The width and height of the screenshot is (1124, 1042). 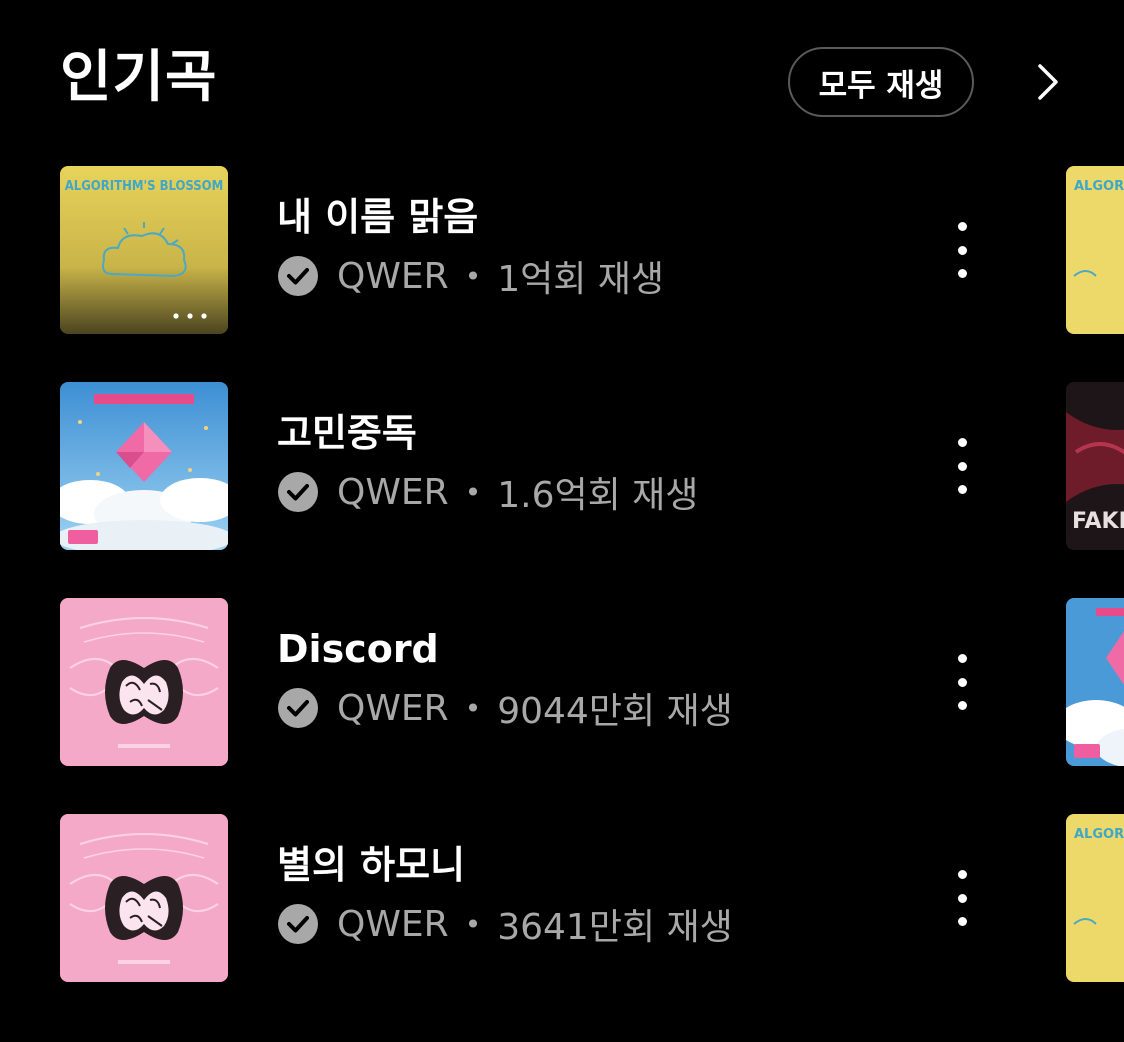 What do you see at coordinates (1048, 82) in the screenshot?
I see `chevron-right-icon` at bounding box center [1048, 82].